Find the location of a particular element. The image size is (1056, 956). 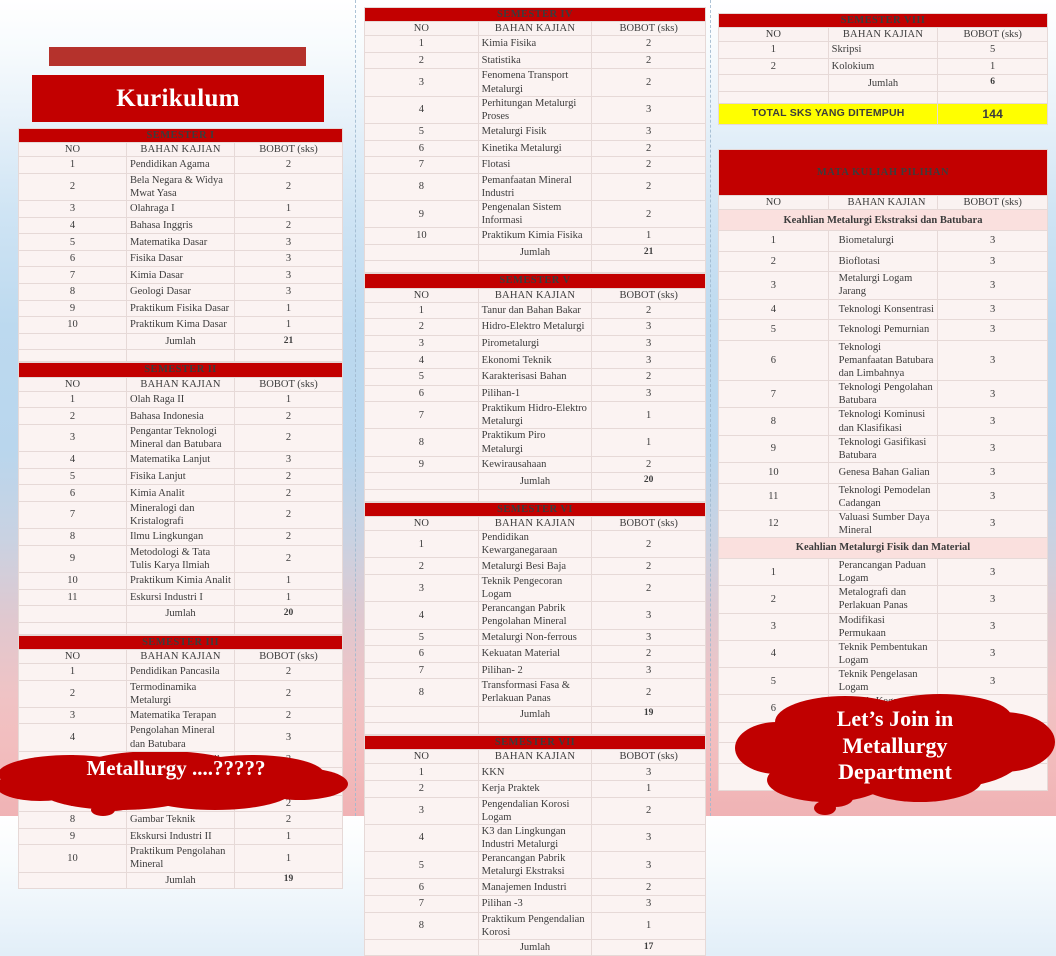

table-row: 9 Metodologi & Tata Tulis Karya Ilmiah 2 is located at coordinates (180, 559).